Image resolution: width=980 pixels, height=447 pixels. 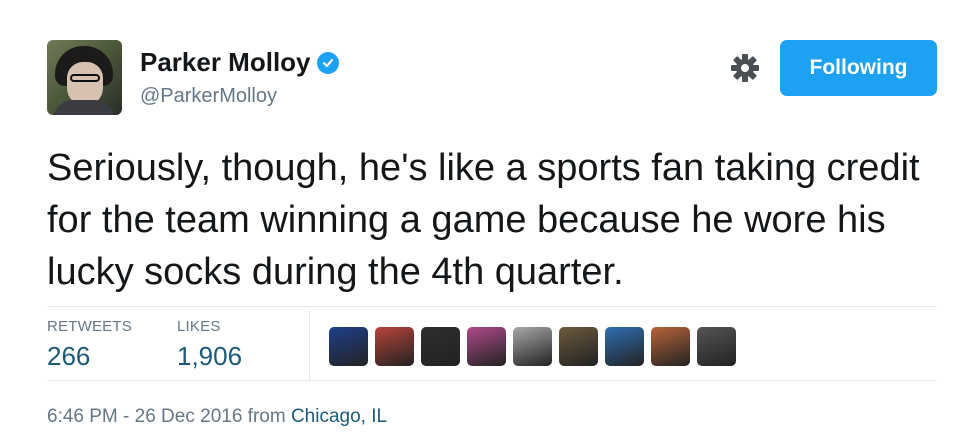 What do you see at coordinates (199, 326) in the screenshot?
I see `likes-label: LIKES` at bounding box center [199, 326].